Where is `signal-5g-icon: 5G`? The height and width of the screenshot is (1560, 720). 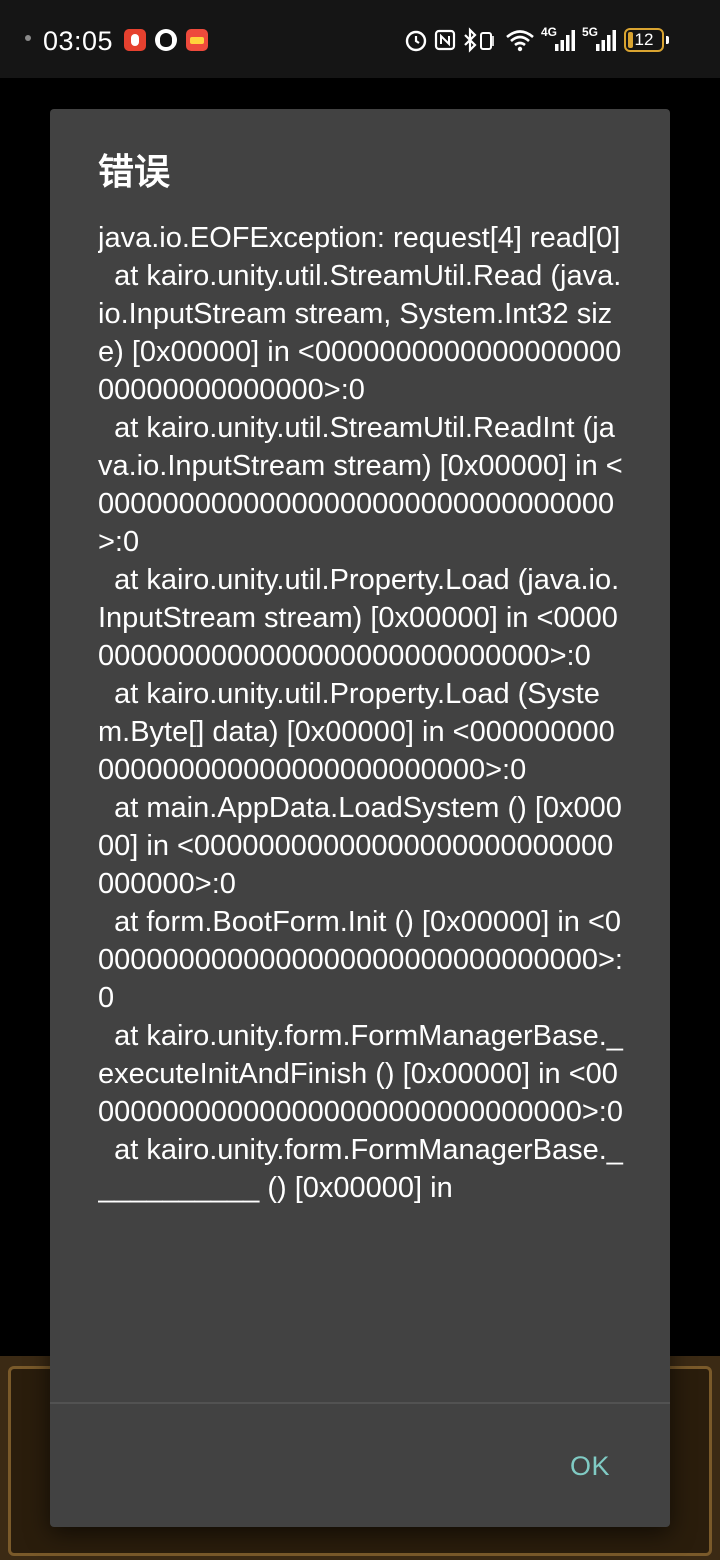
signal-5g-icon: 5G is located at coordinates (600, 40).